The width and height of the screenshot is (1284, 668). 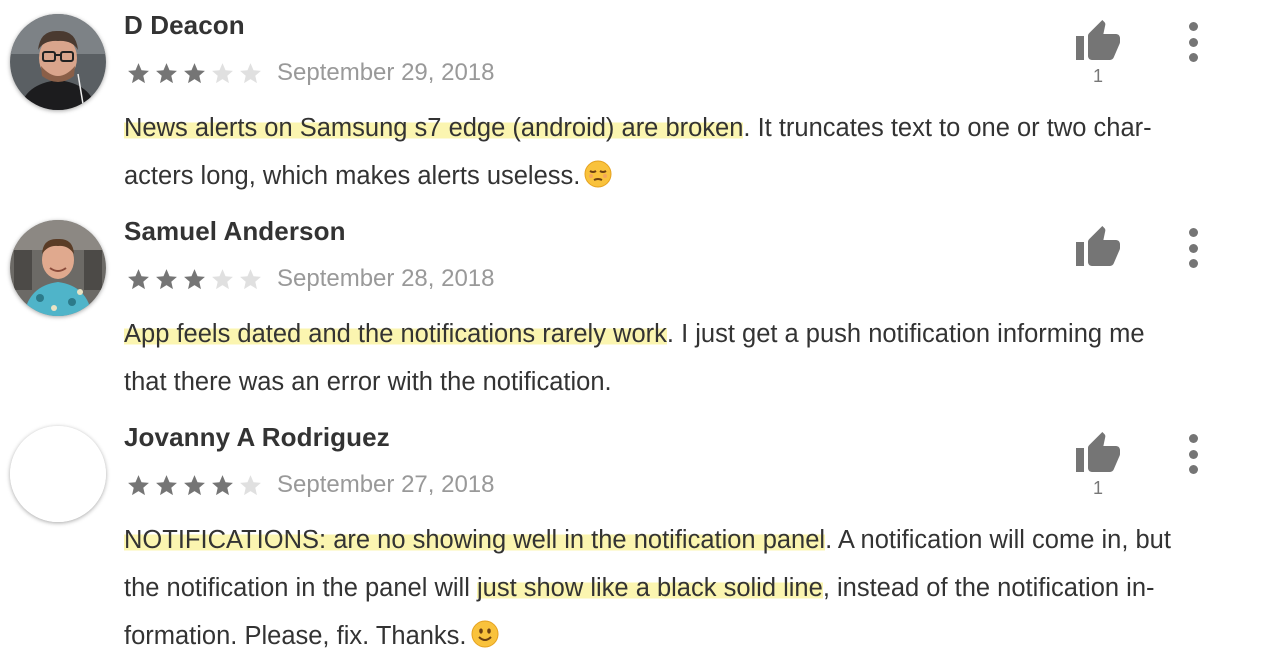 I want to click on review-text-segment: . A notification will come in, but, so click(x=998, y=540).